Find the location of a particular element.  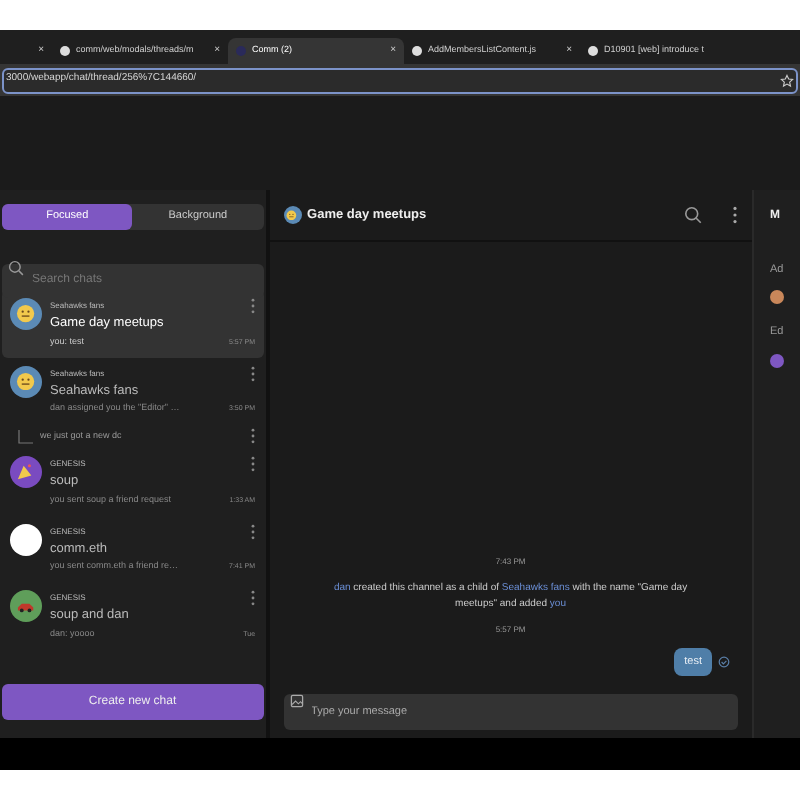

image-icon is located at coordinates (296, 700).